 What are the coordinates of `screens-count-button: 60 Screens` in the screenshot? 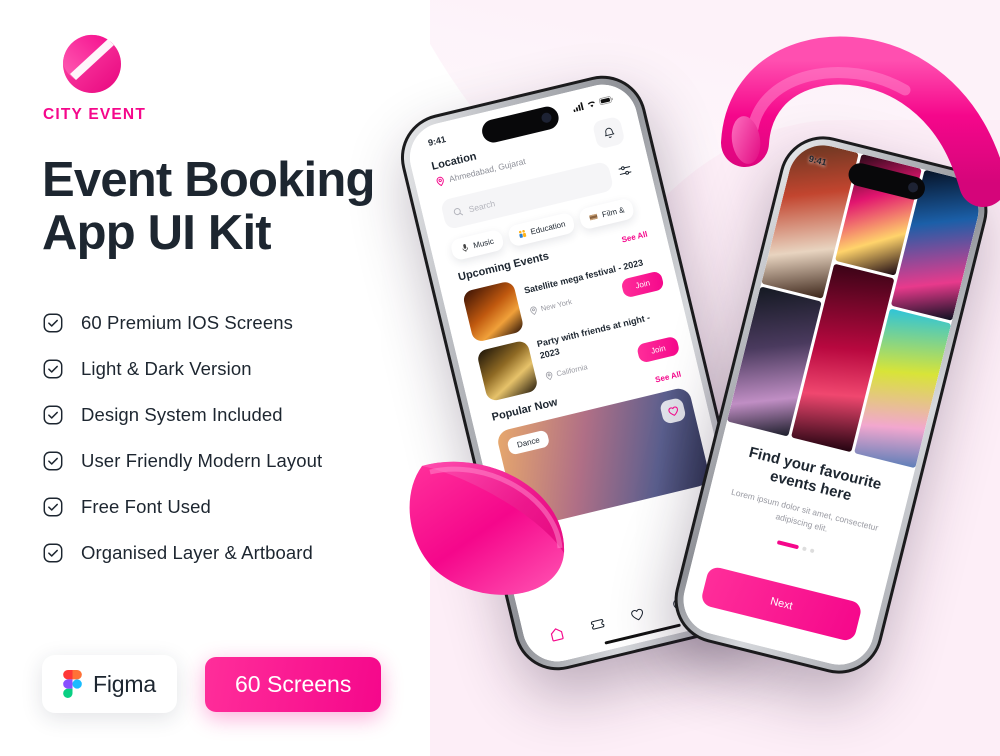 It's located at (293, 684).